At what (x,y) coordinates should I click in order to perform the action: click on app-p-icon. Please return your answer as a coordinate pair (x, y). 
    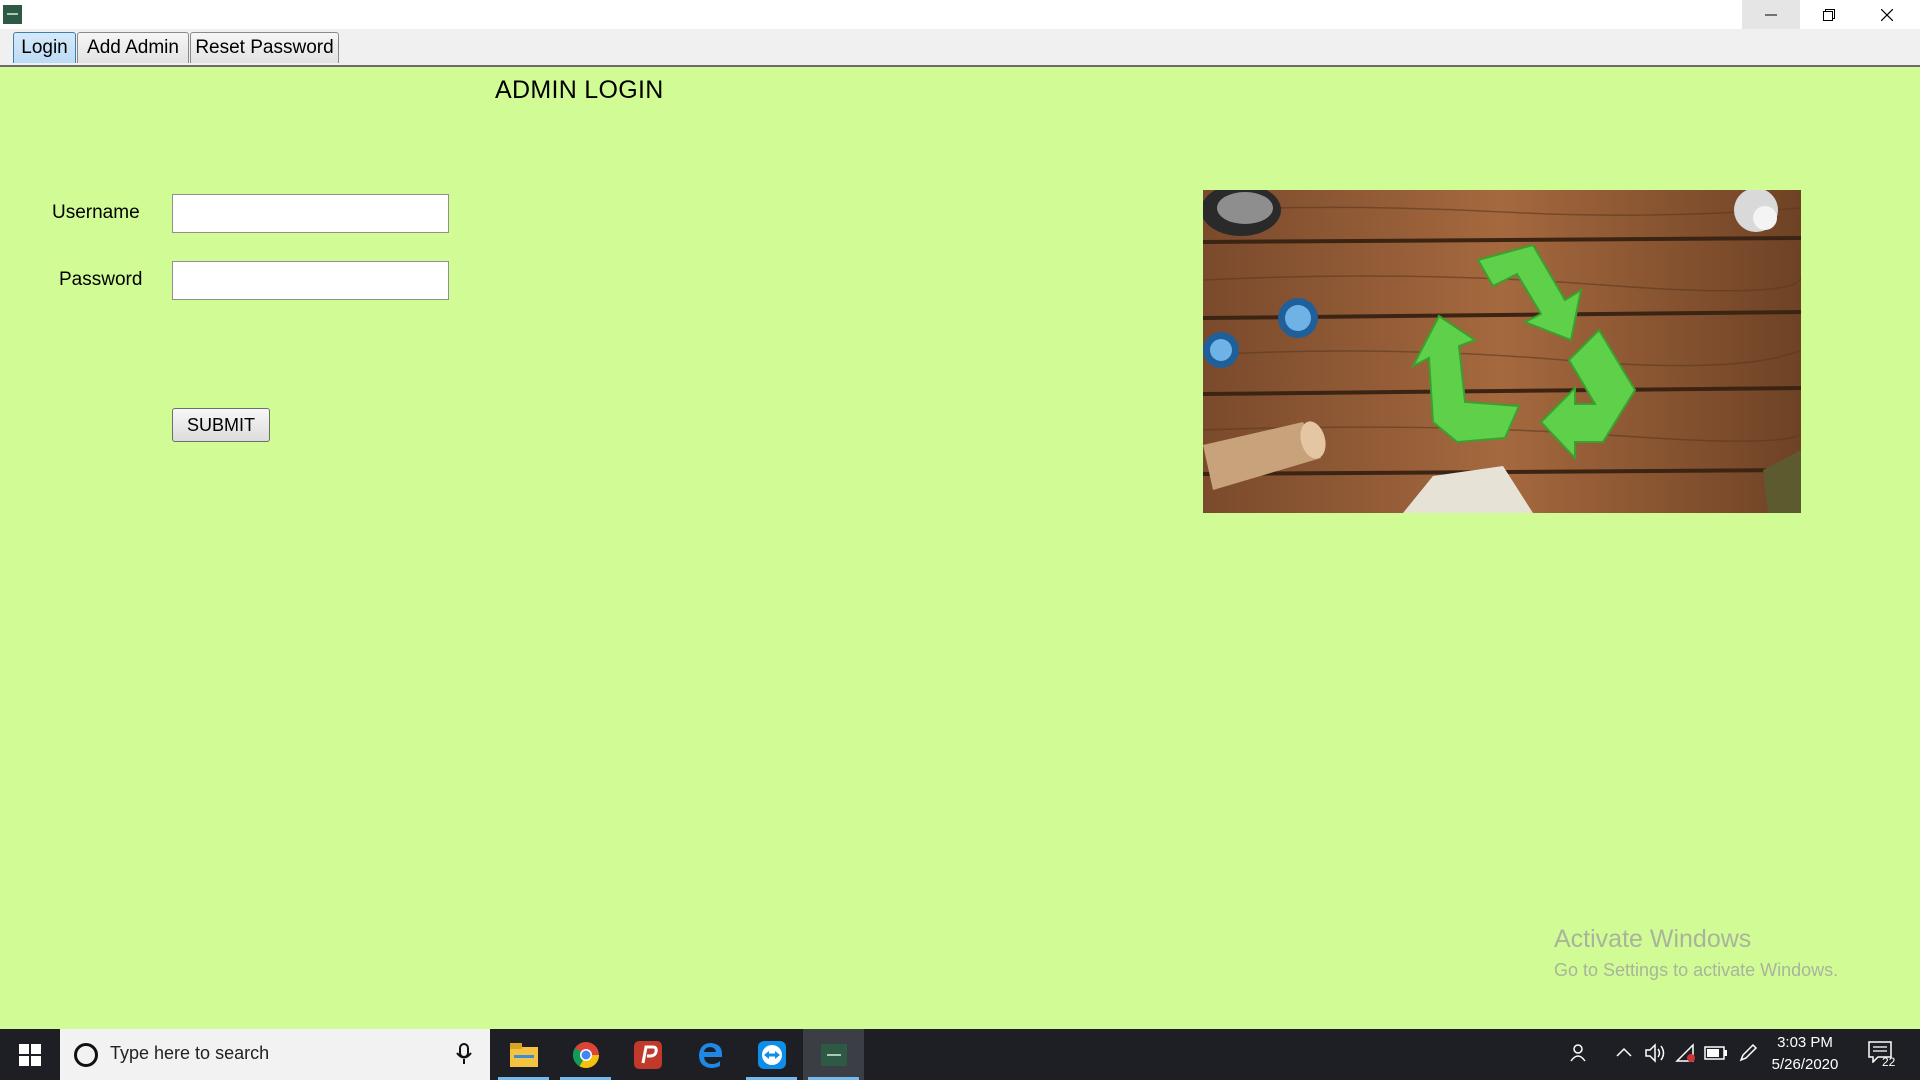
    Looking at the image, I should click on (647, 1054).